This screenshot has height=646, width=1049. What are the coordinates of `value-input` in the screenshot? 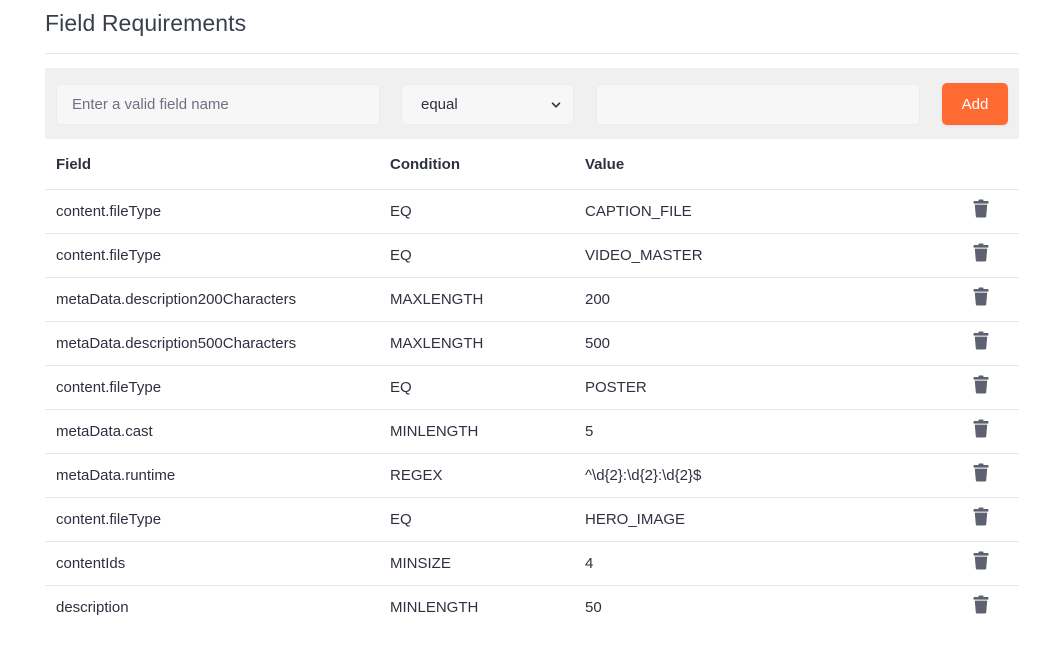 It's located at (758, 104).